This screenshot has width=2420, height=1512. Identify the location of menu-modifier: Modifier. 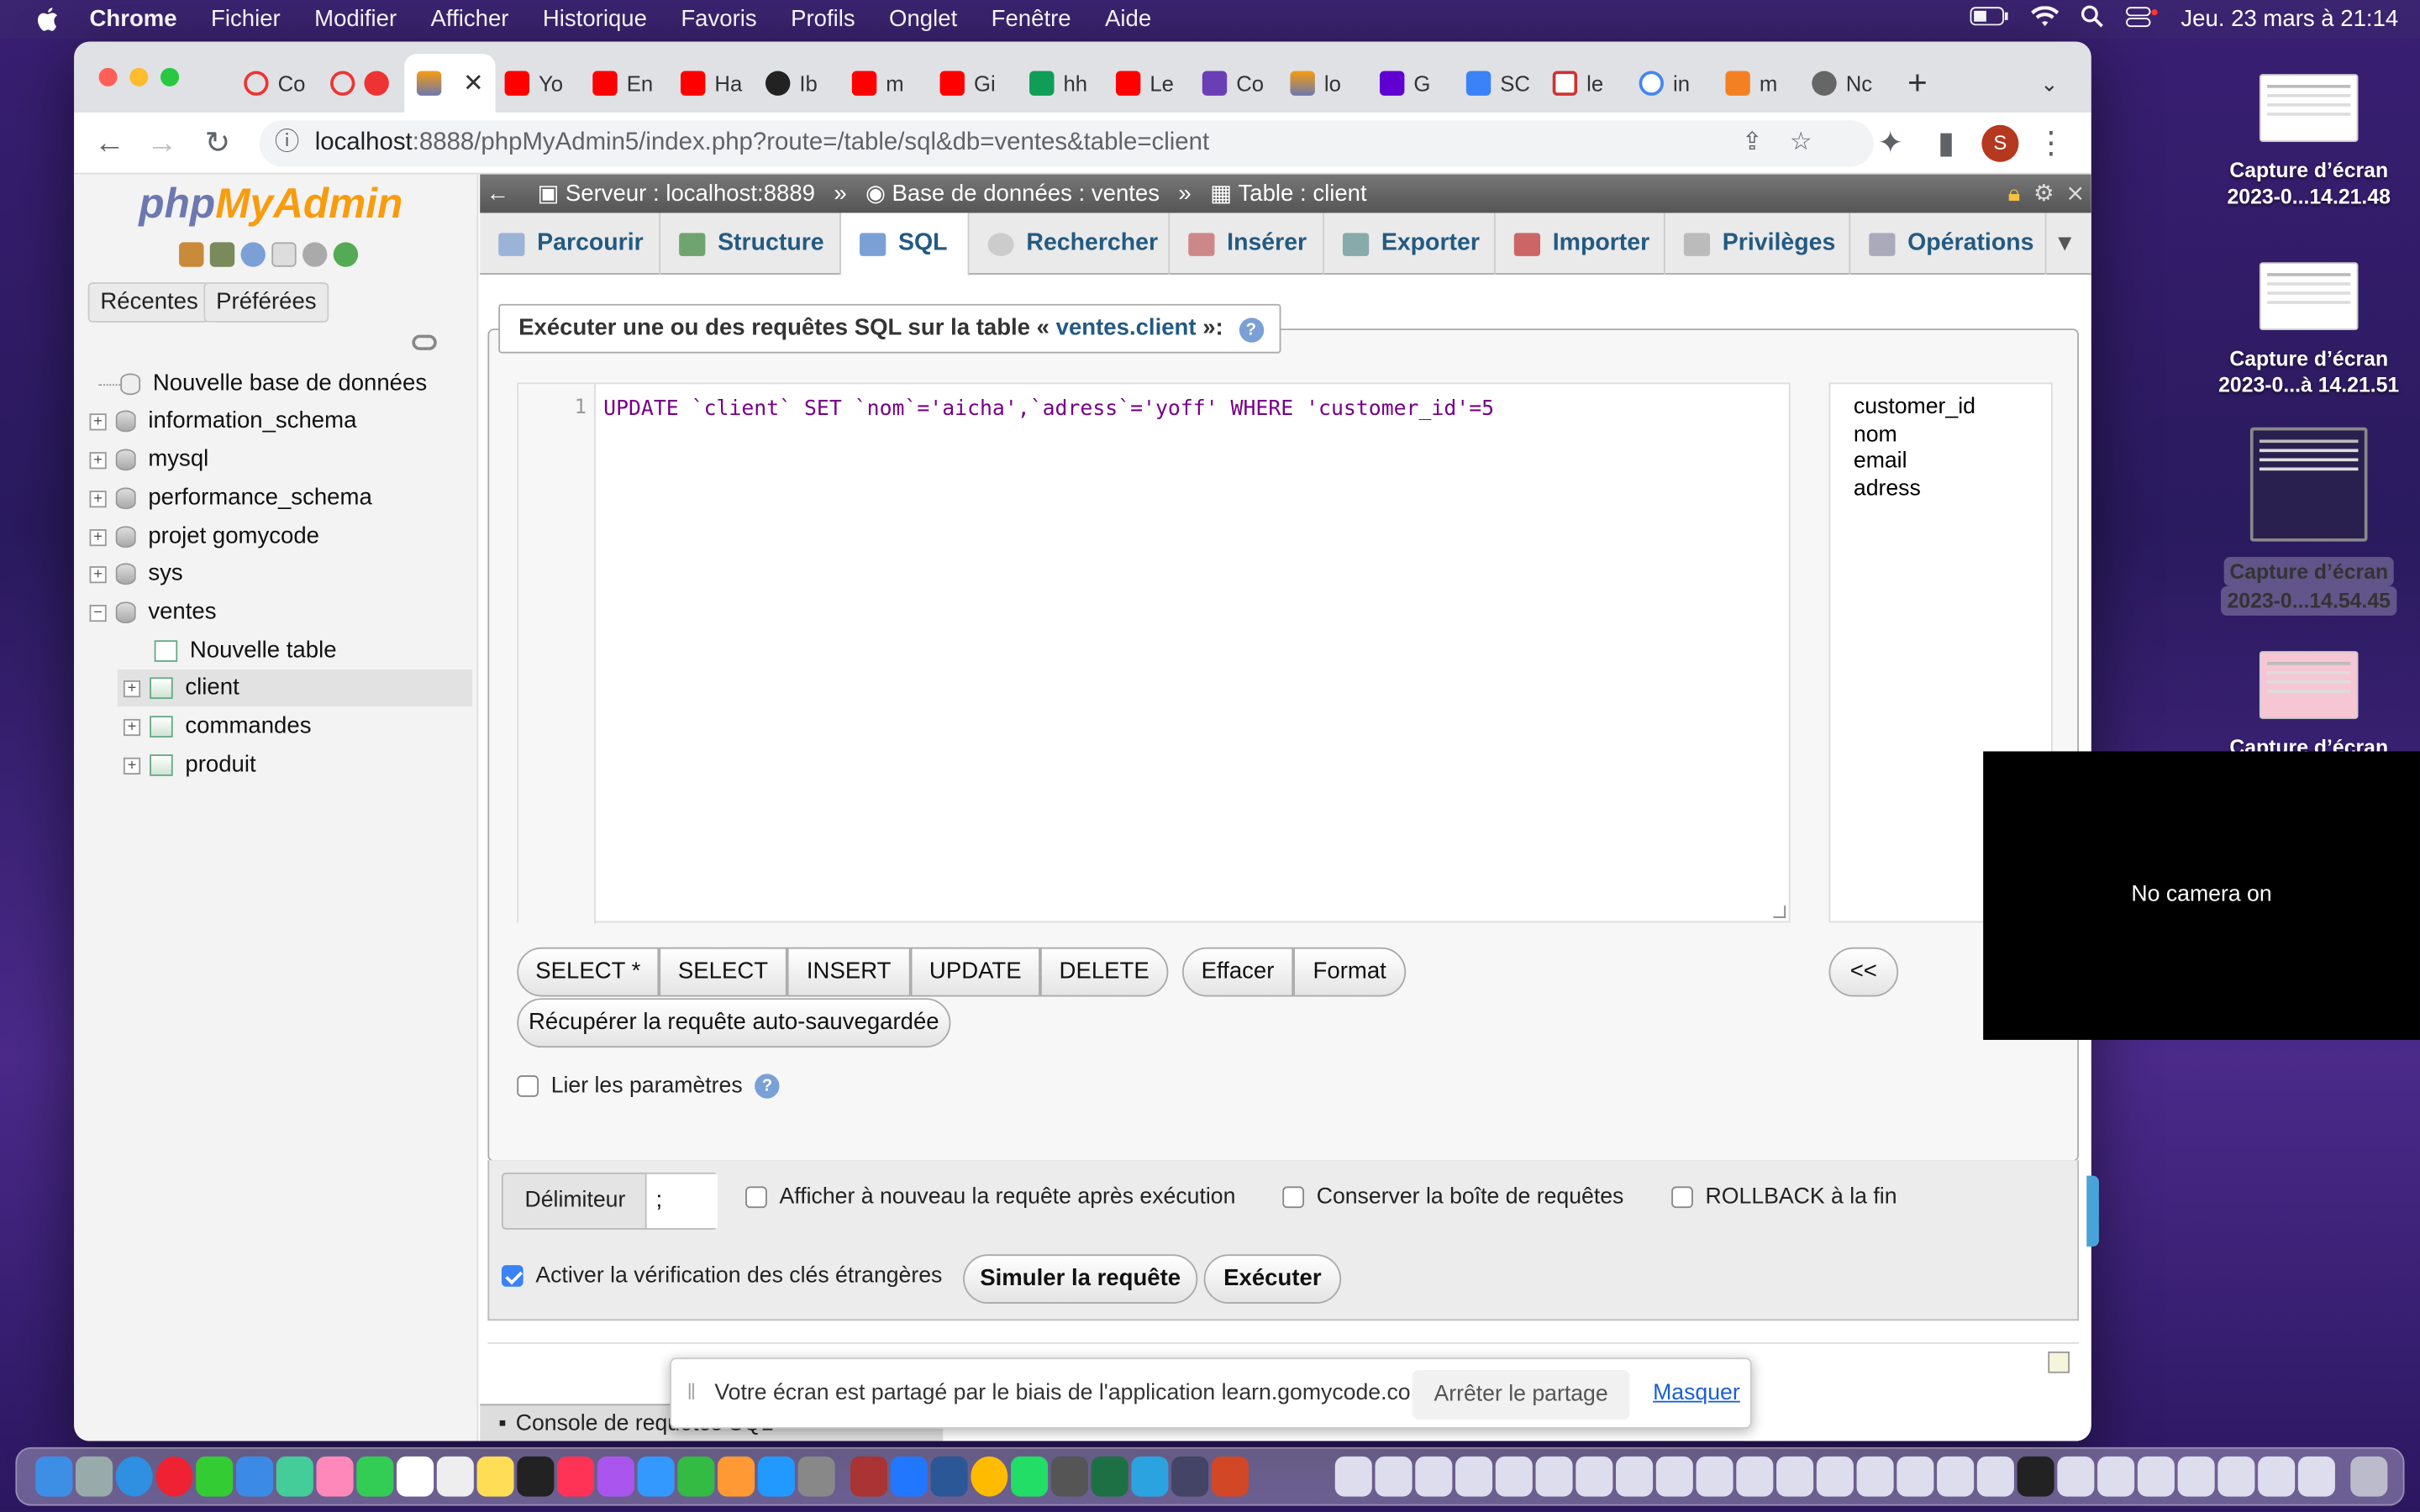
(355, 19).